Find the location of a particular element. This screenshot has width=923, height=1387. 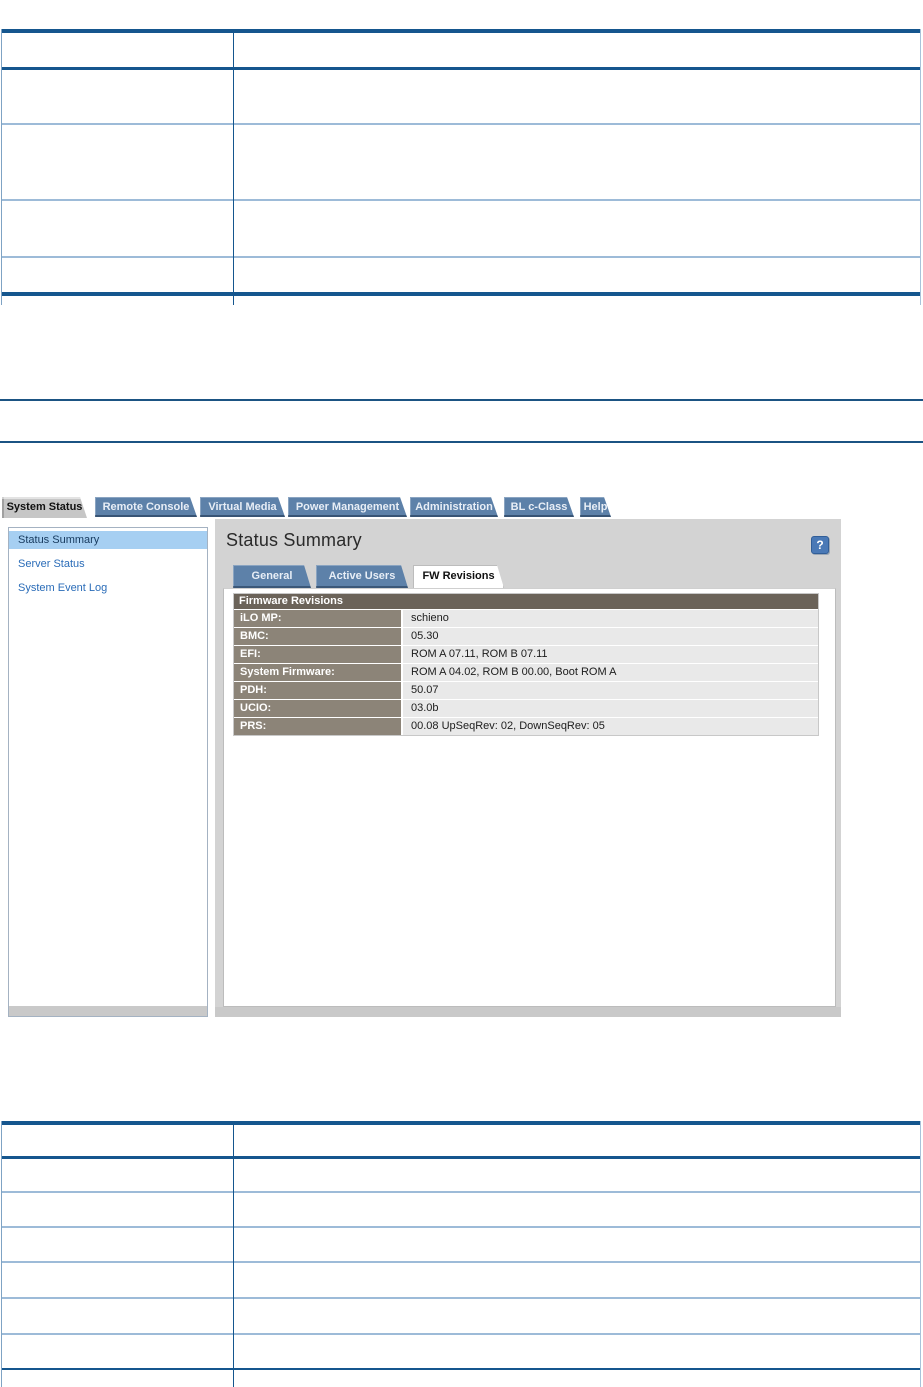

fw-value: 03.0b is located at coordinates (610, 708).